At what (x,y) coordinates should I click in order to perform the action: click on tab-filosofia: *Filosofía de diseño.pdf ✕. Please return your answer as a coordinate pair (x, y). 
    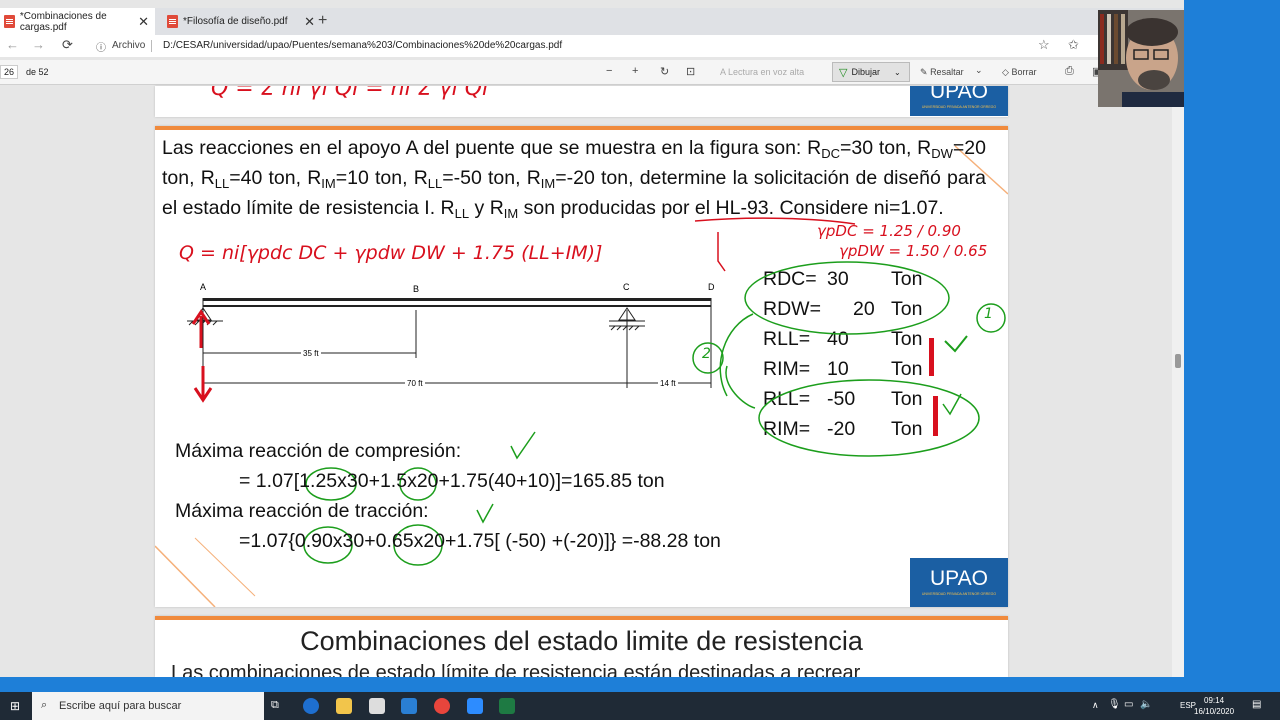
    Looking at the image, I should click on (242, 21).